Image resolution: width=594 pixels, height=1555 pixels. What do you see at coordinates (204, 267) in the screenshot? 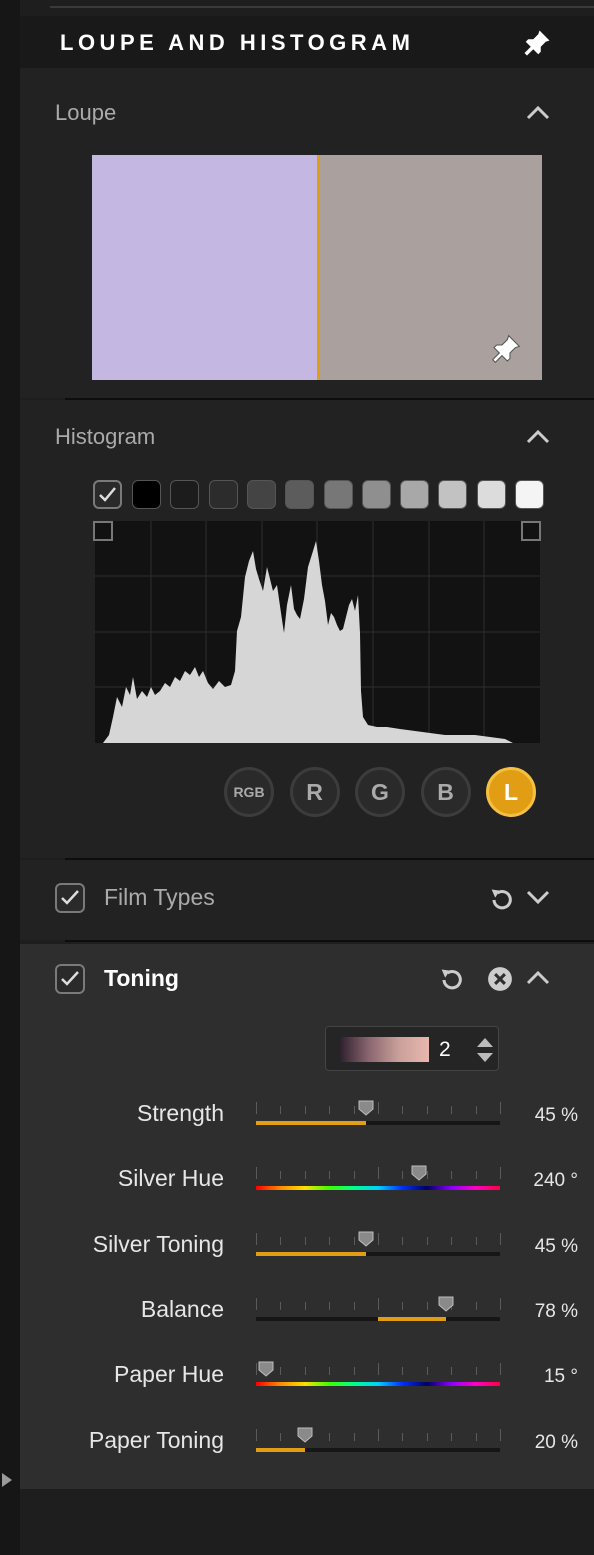
I see `loupe-before` at bounding box center [204, 267].